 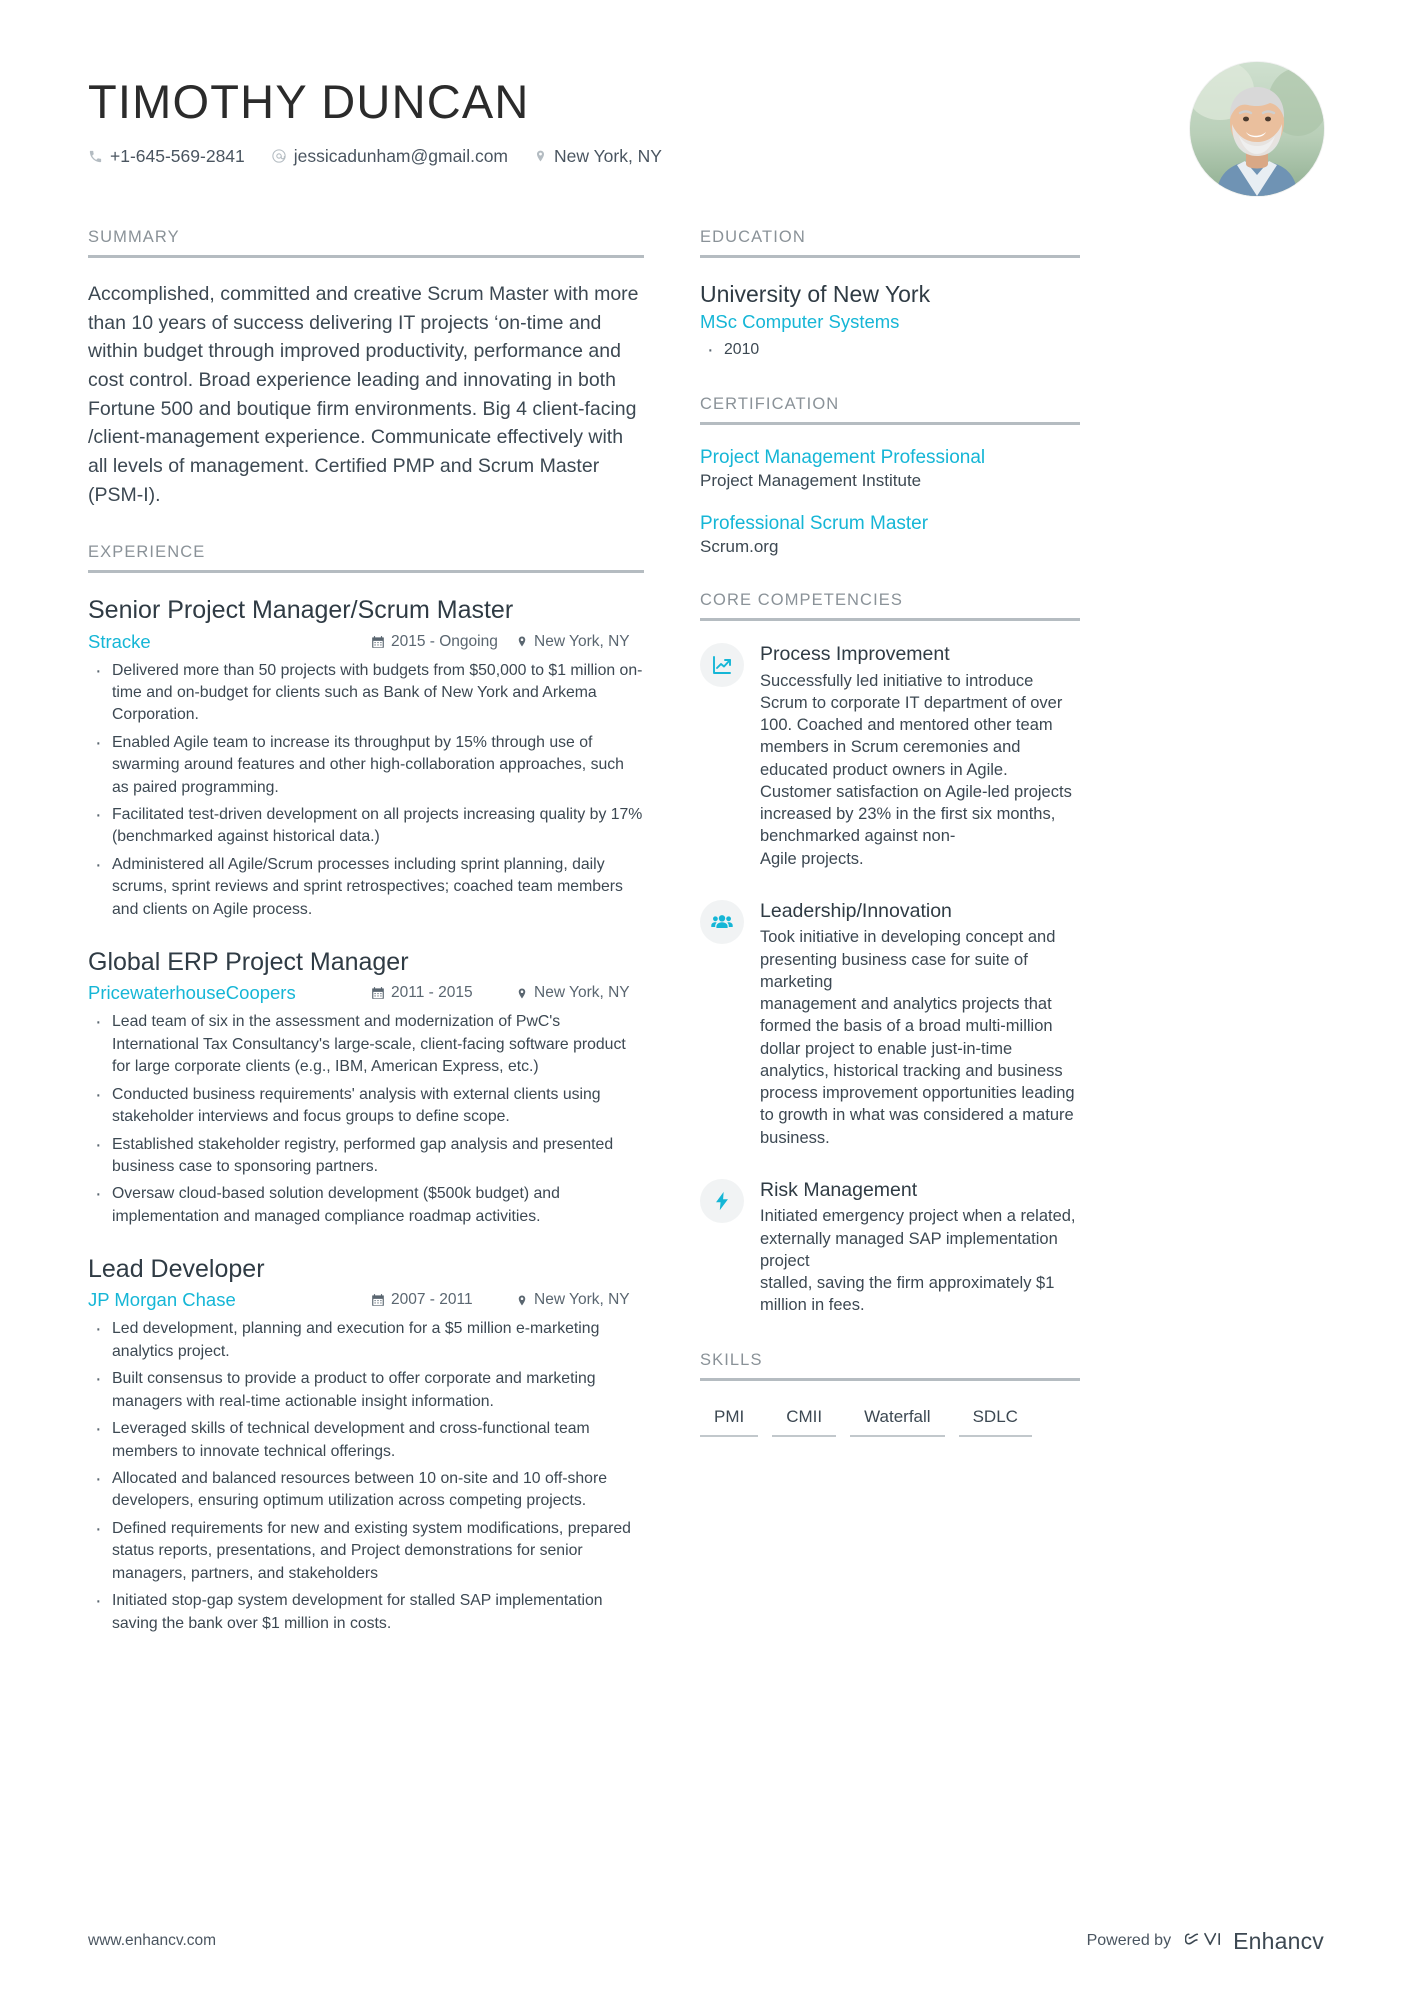 I want to click on certification-org: Scrum.org, so click(x=739, y=547).